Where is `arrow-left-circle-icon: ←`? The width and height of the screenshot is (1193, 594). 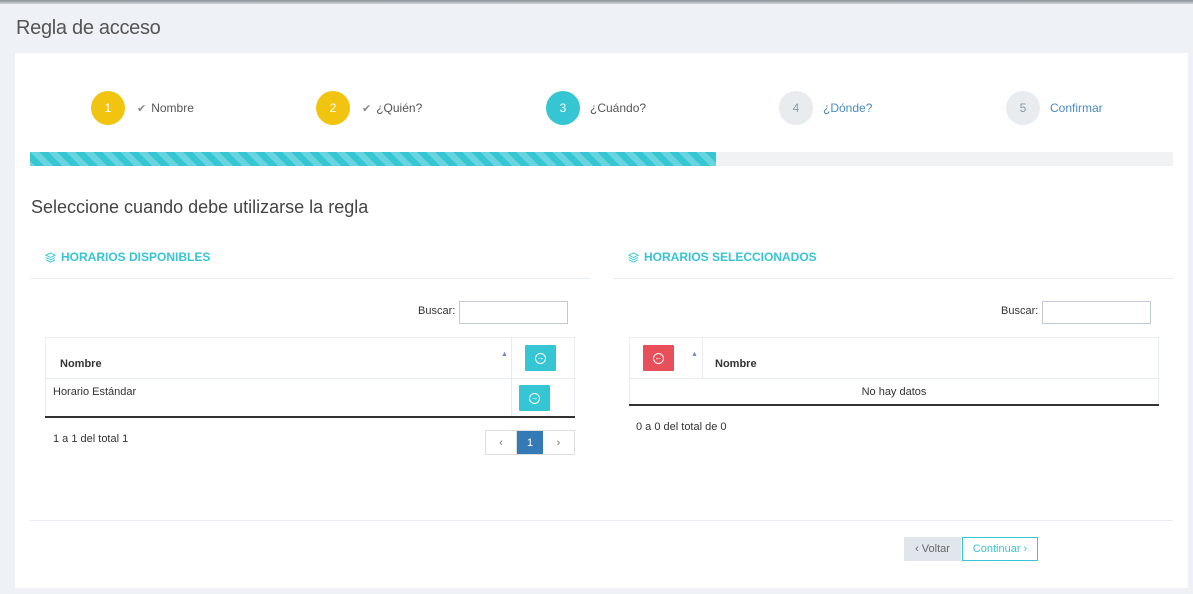 arrow-left-circle-icon: ← is located at coordinates (658, 358).